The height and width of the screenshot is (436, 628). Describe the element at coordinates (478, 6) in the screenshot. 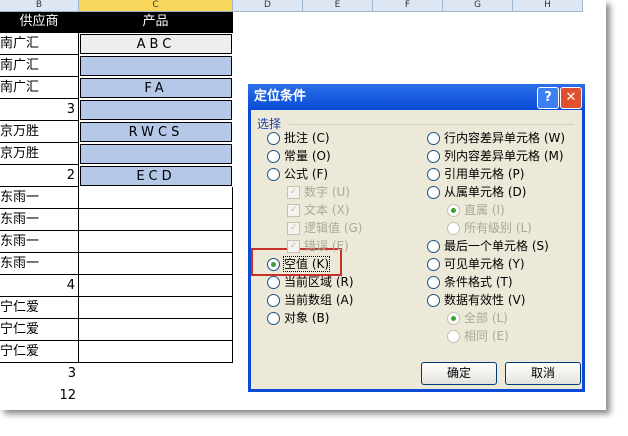

I see `column-header-G: G` at that location.